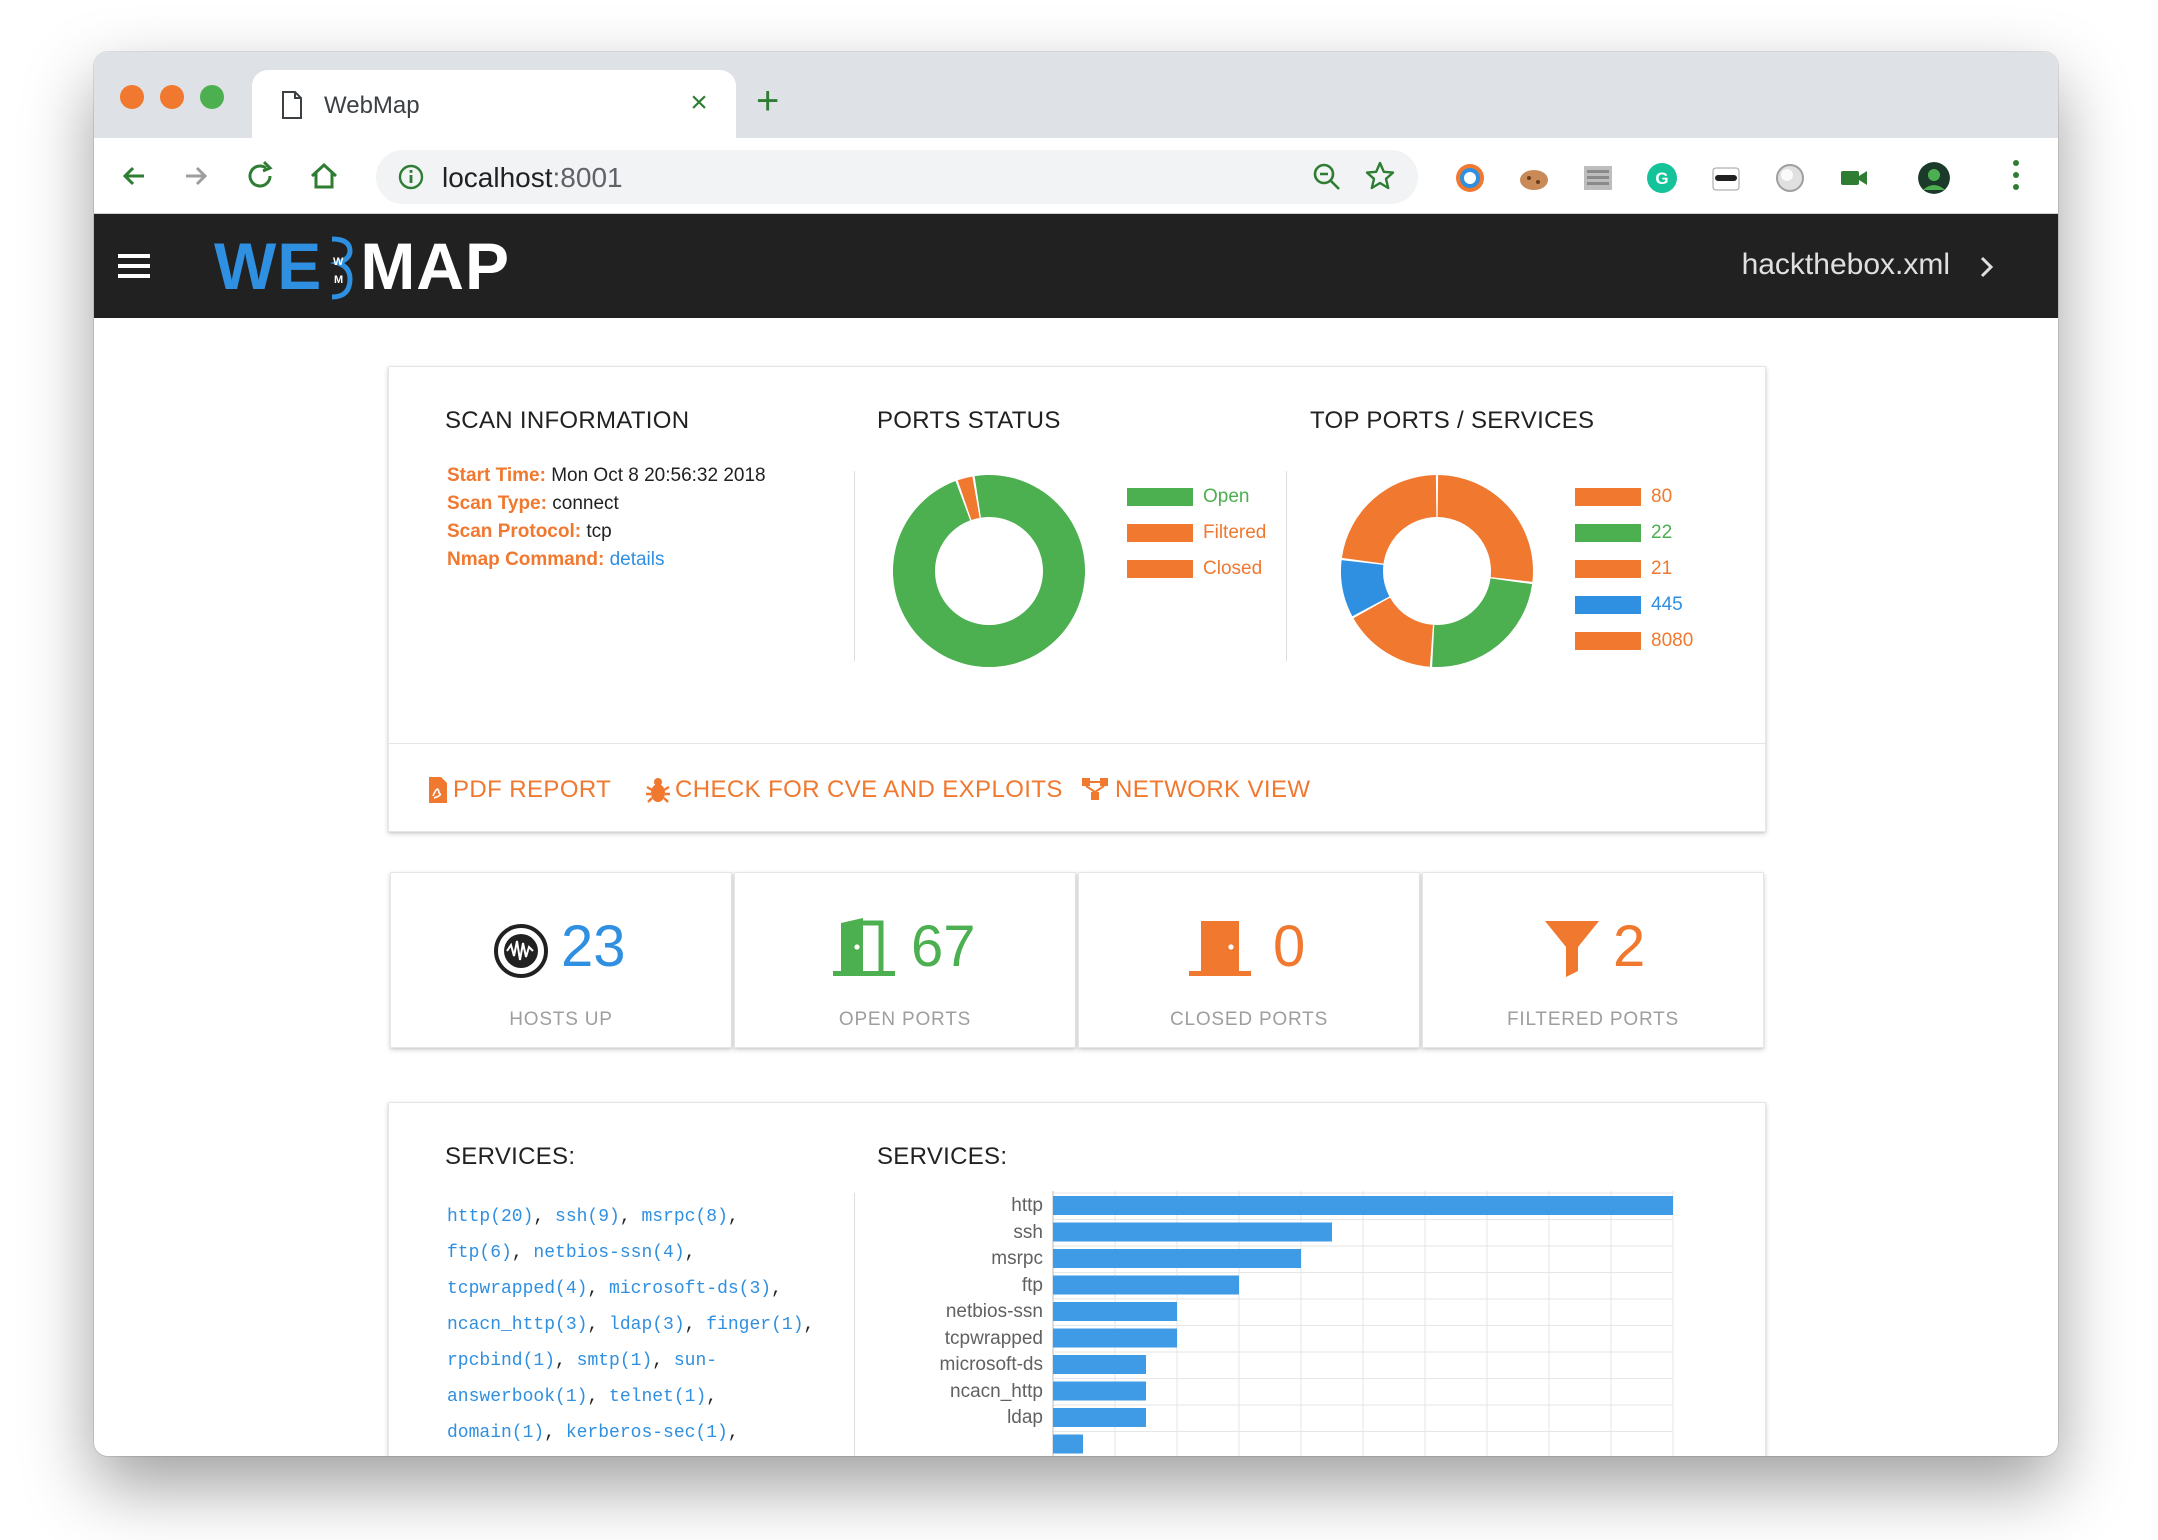 The image size is (2158, 1540). Describe the element at coordinates (362, 266) in the screenshot. I see `webmap-logo: WE W M MAP` at that location.